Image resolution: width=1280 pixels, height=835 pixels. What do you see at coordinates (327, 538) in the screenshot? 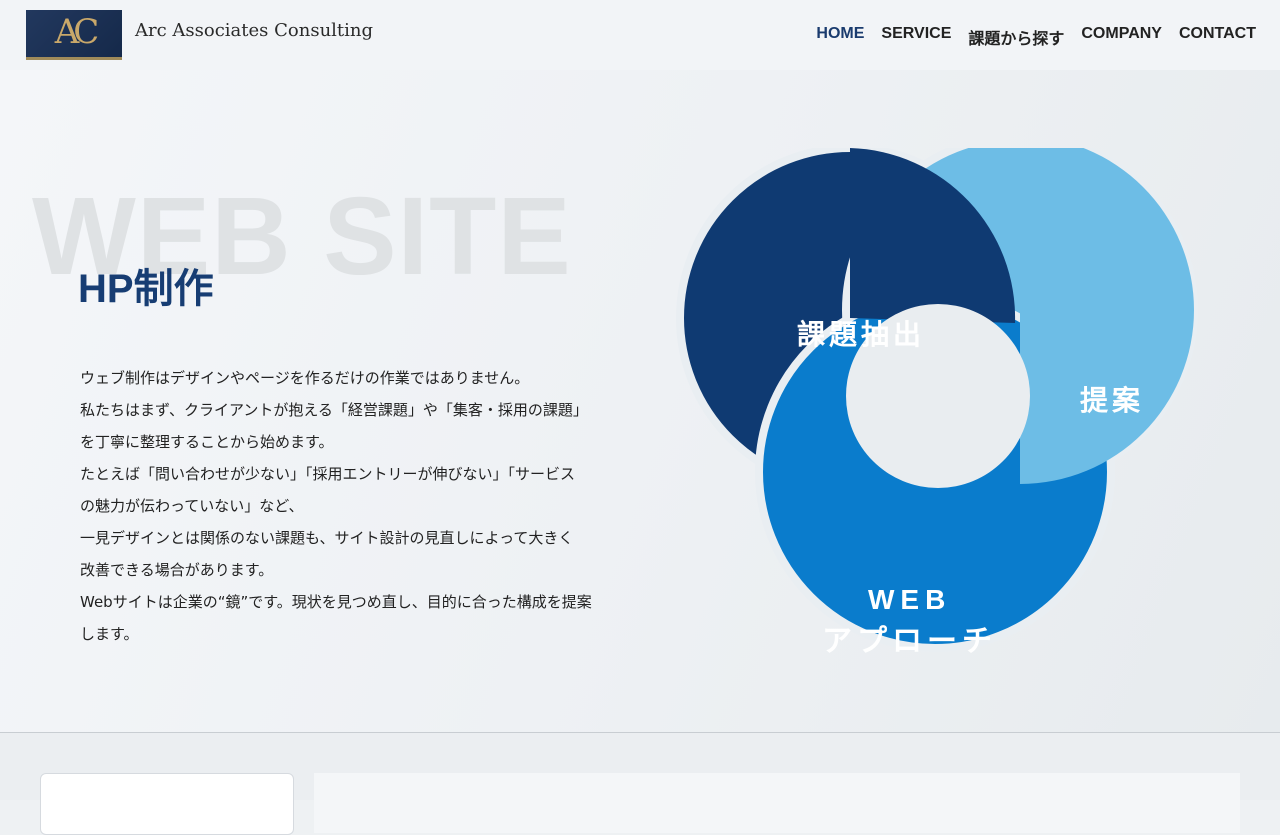
I see `intro-line: 一見デザインとは関係のない課題も、サイト設計の見直しによって大きく` at bounding box center [327, 538].